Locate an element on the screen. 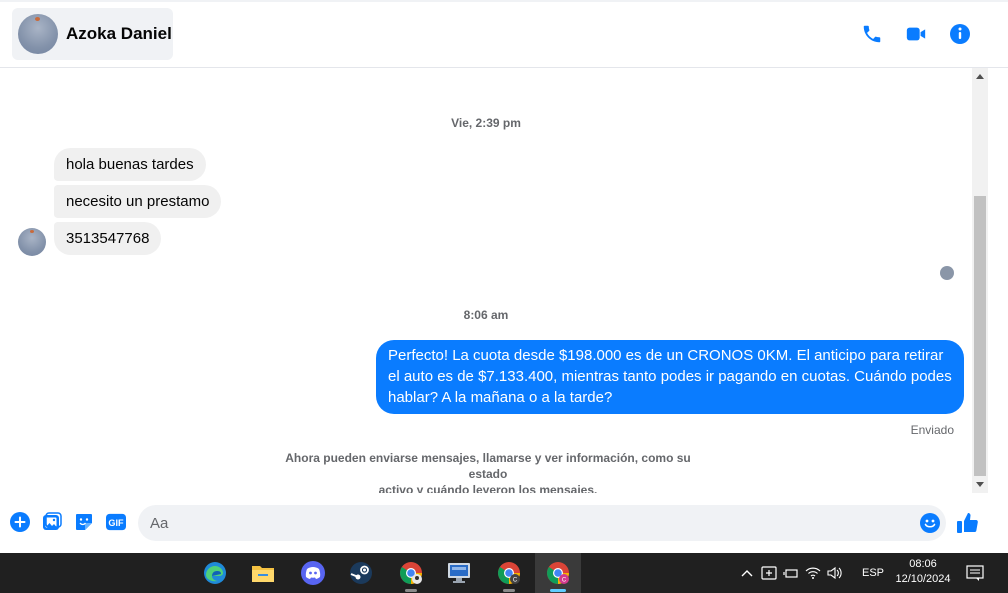  taskbar-chrome-profile-2-button: C is located at coordinates (509, 573).